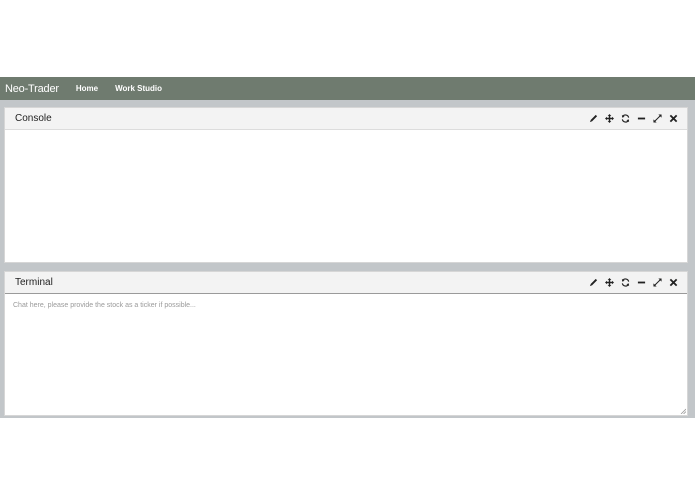 This screenshot has width=695, height=494. What do you see at coordinates (34, 282) in the screenshot?
I see `terminal-panel-title: Terminal` at bounding box center [34, 282].